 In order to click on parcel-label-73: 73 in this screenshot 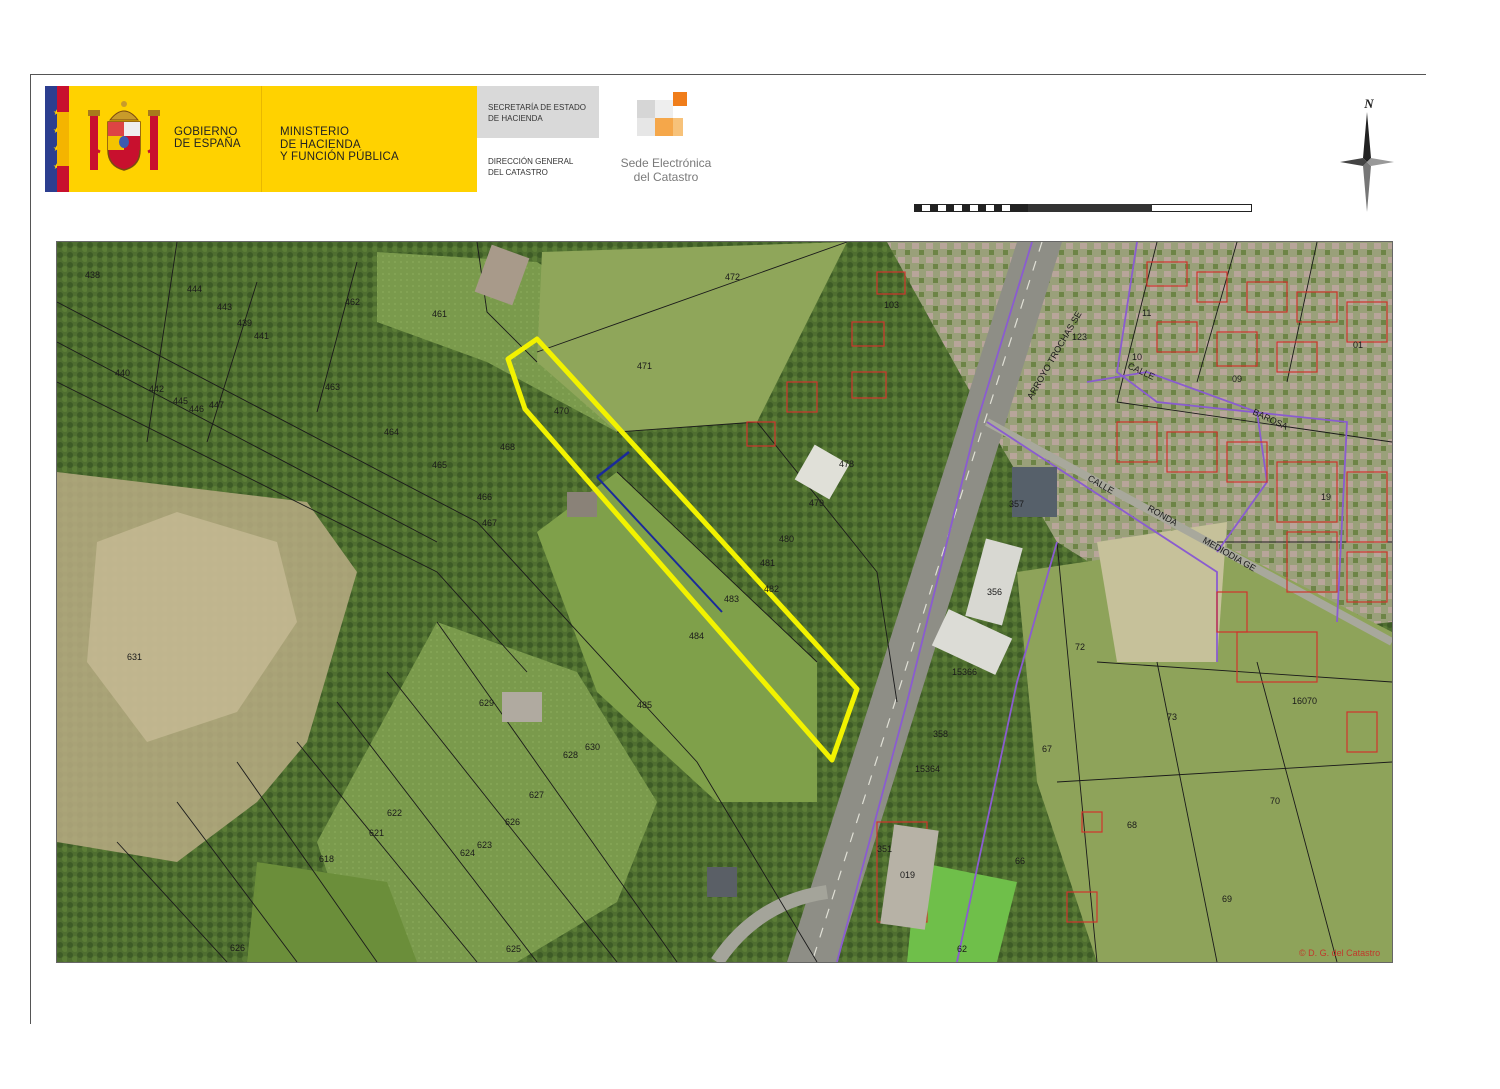, I will do `click(1172, 717)`.